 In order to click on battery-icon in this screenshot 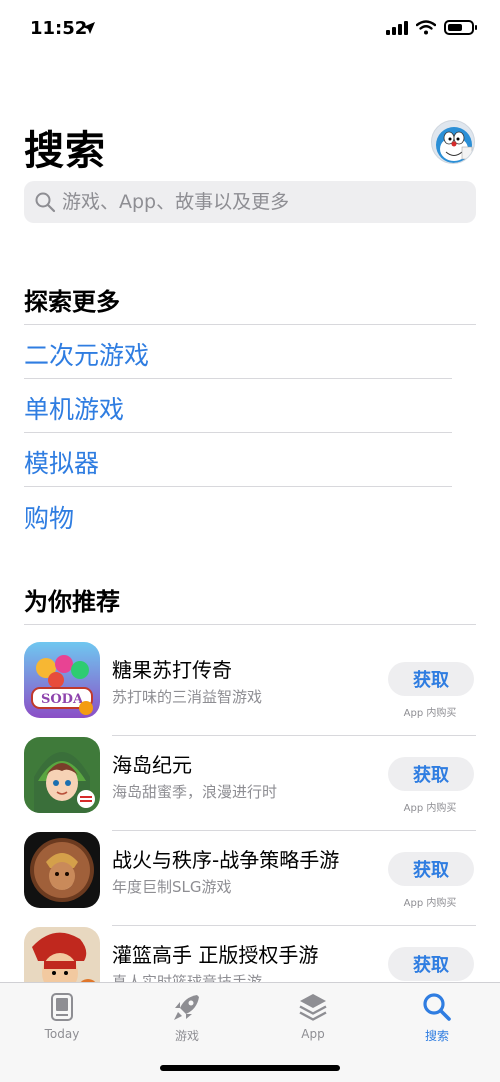, I will do `click(460, 27)`.